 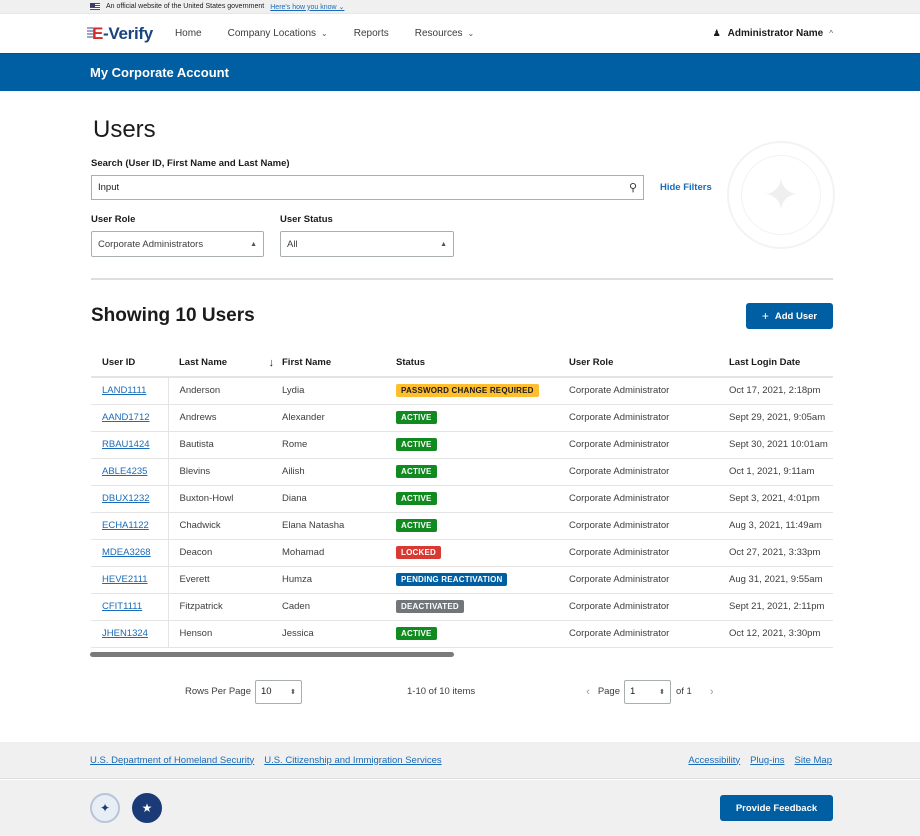 What do you see at coordinates (225, 499) in the screenshot?
I see `cell-last-name: Buxton-Howl` at bounding box center [225, 499].